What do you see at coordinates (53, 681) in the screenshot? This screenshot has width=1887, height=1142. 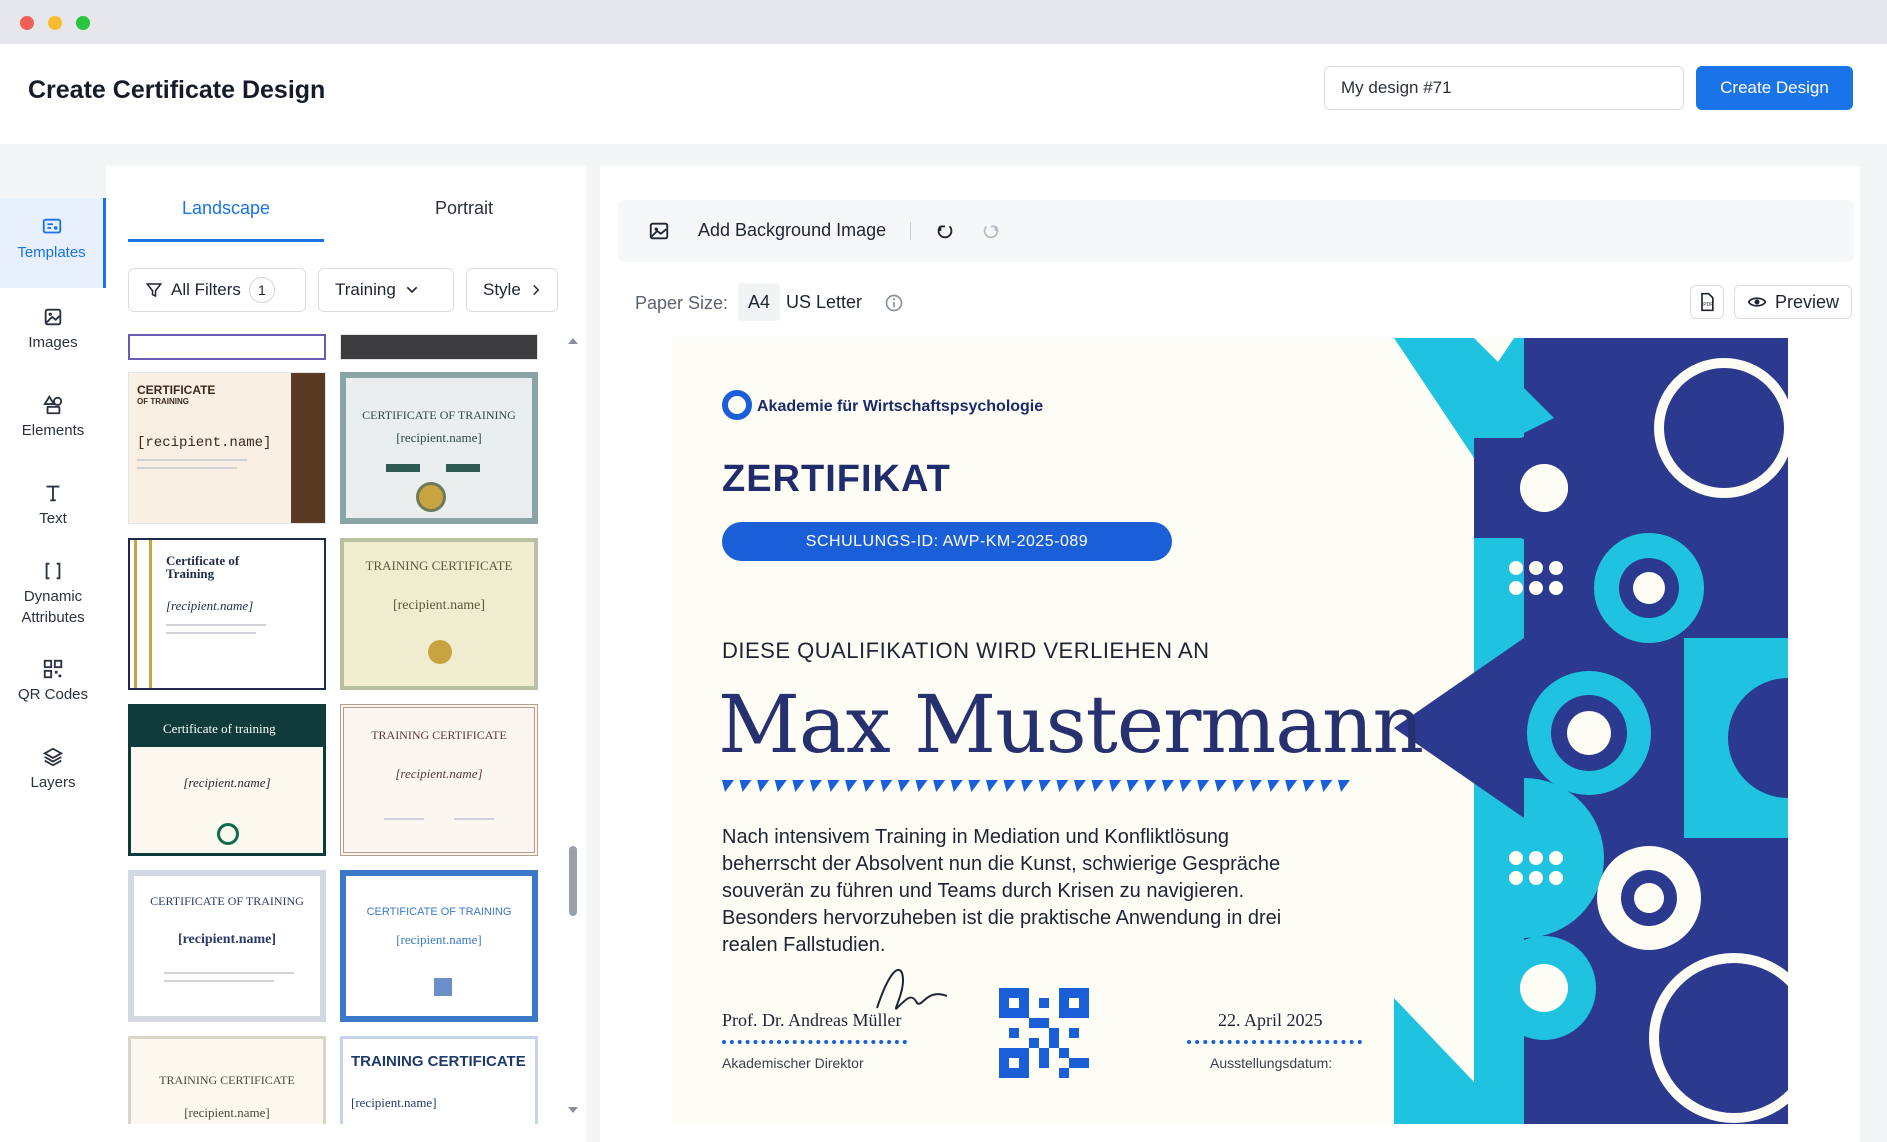 I see `sidebar-item-qr-codes: QR Codes` at bounding box center [53, 681].